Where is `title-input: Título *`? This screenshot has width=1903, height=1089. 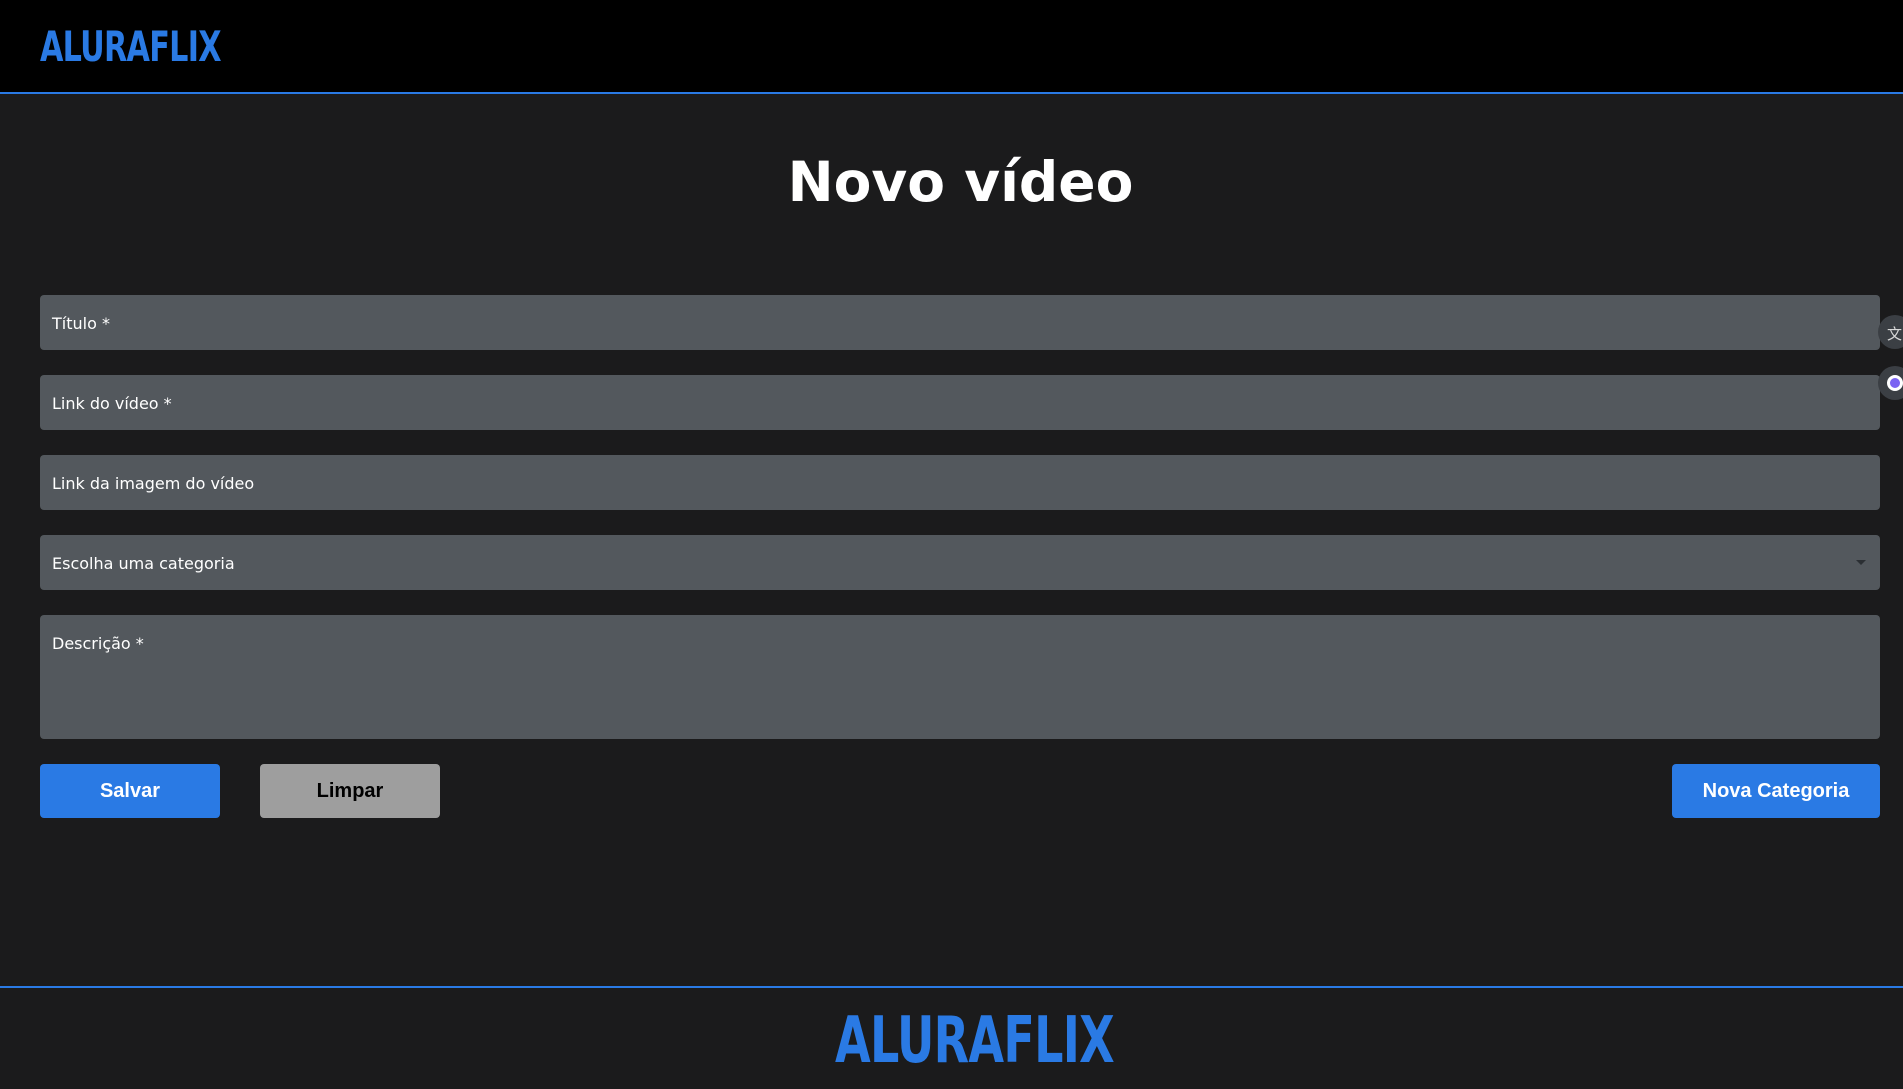
title-input: Título * is located at coordinates (960, 322).